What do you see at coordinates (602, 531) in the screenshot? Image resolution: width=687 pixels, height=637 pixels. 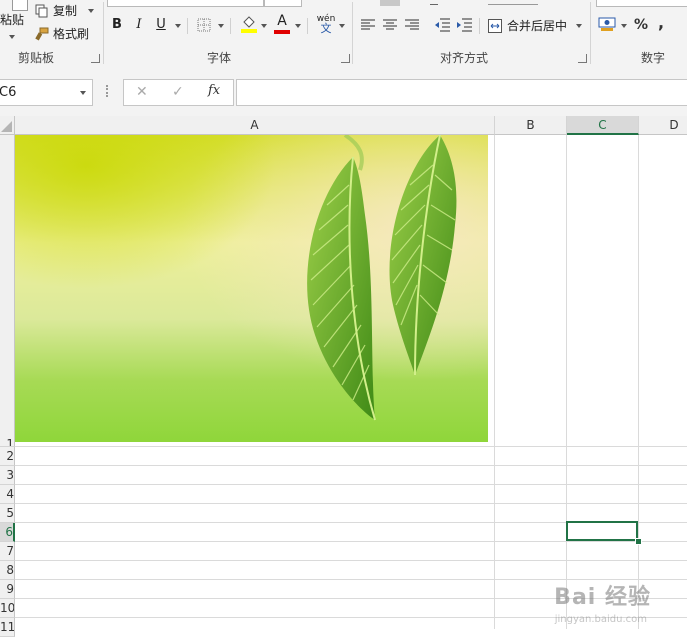 I see `active-cell-c6` at bounding box center [602, 531].